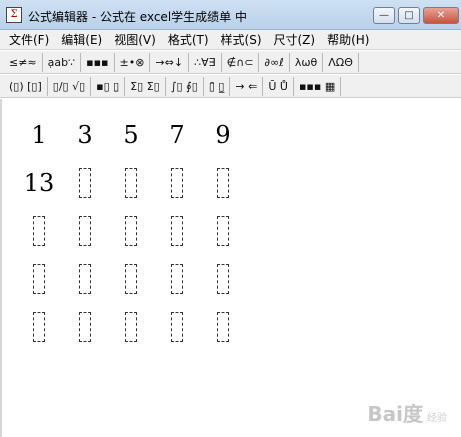  Describe the element at coordinates (341, 62) in the screenshot. I see `greek-upper-palette-icon: ΛΩΘ` at that location.